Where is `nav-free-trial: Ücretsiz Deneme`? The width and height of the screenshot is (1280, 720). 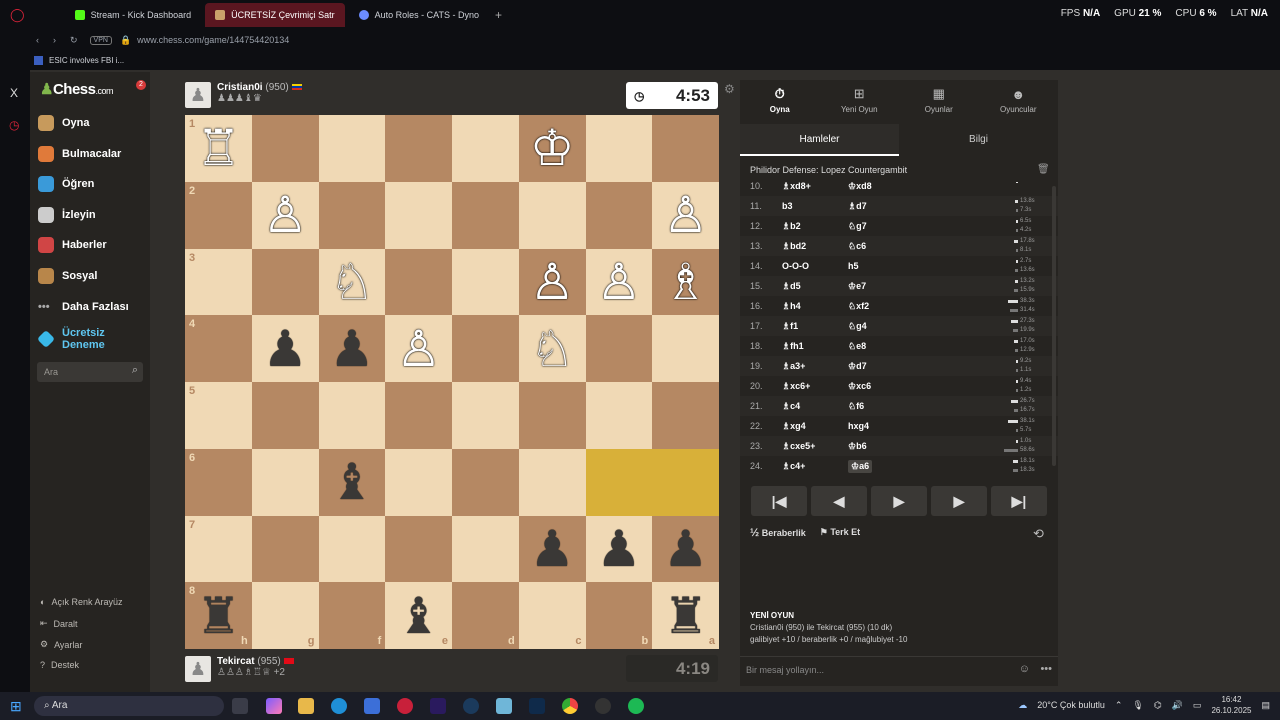
nav-free-trial: Ücretsiz Deneme is located at coordinates (79, 341).